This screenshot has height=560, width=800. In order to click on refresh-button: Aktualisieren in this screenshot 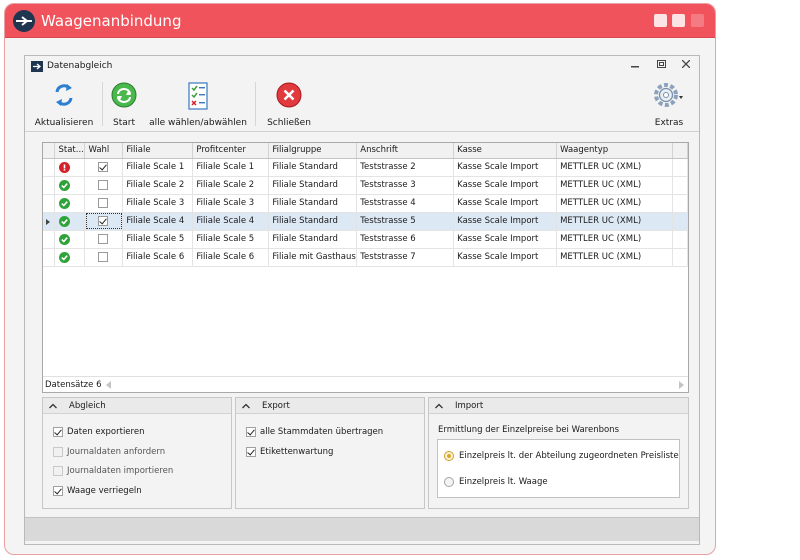, I will do `click(64, 105)`.